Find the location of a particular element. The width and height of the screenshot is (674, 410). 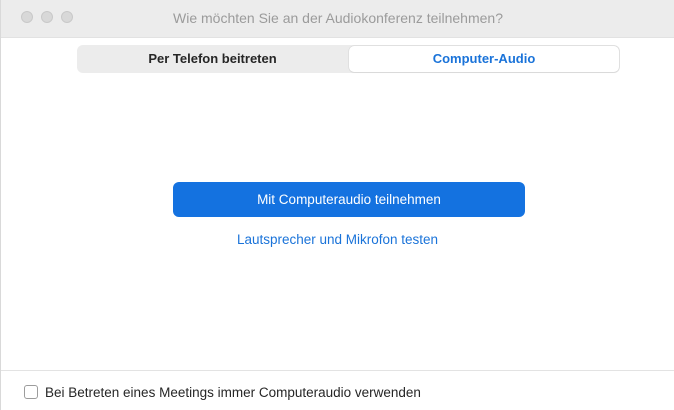

join-with-computer-audio-button: Mit Computeraudio teilnehmen is located at coordinates (349, 199).